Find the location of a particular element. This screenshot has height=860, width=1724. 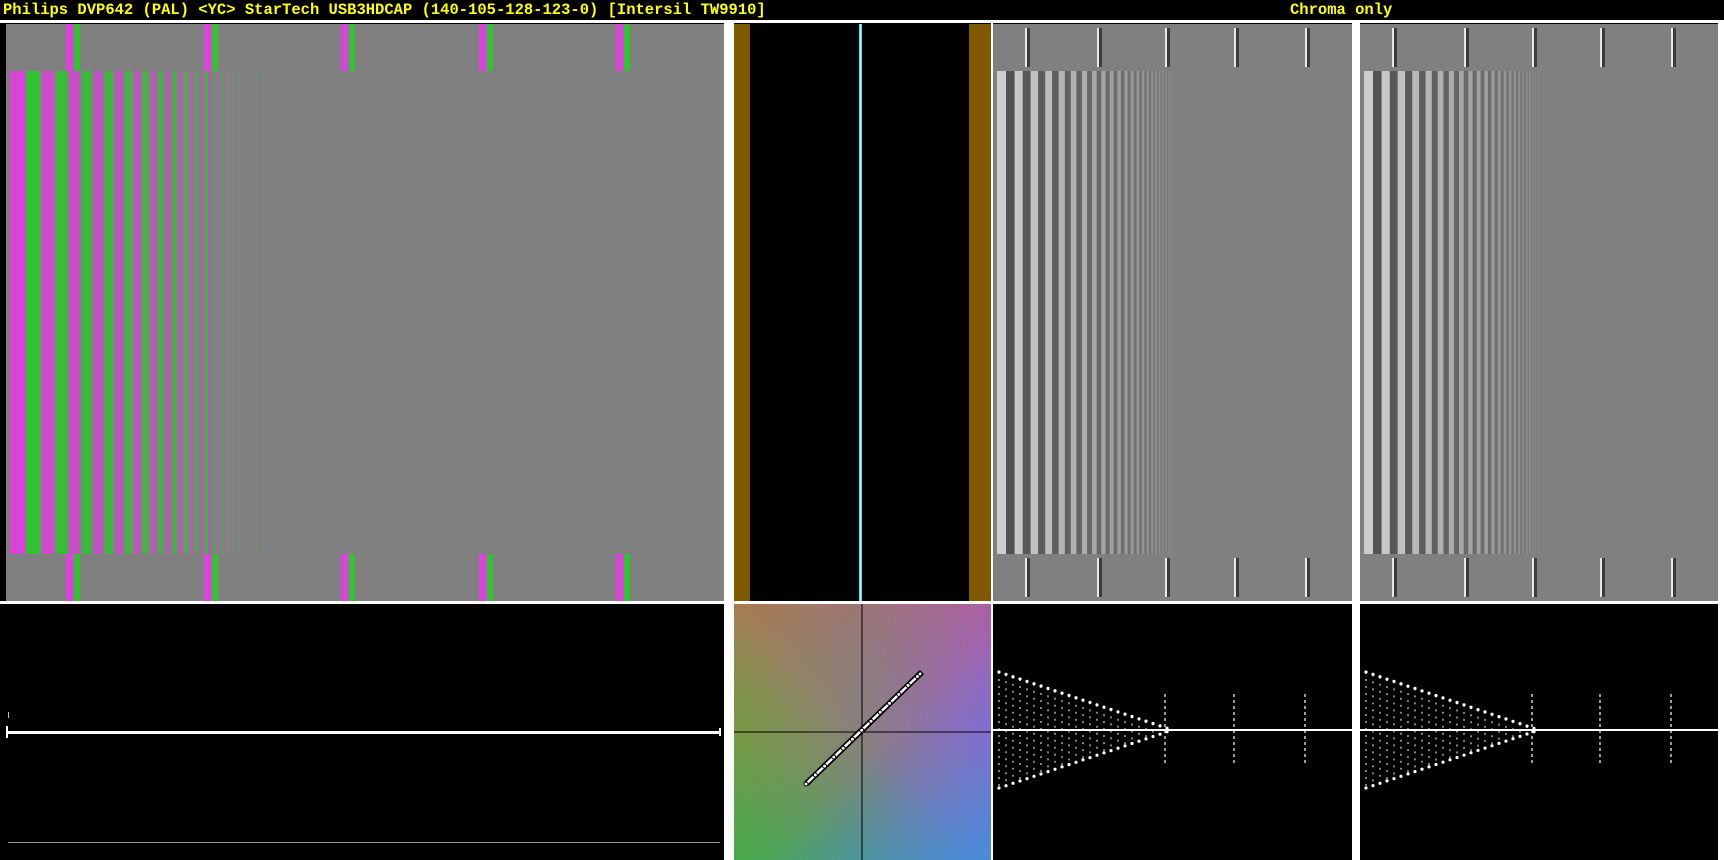

mode-label: Chroma only is located at coordinates (1341, 10).